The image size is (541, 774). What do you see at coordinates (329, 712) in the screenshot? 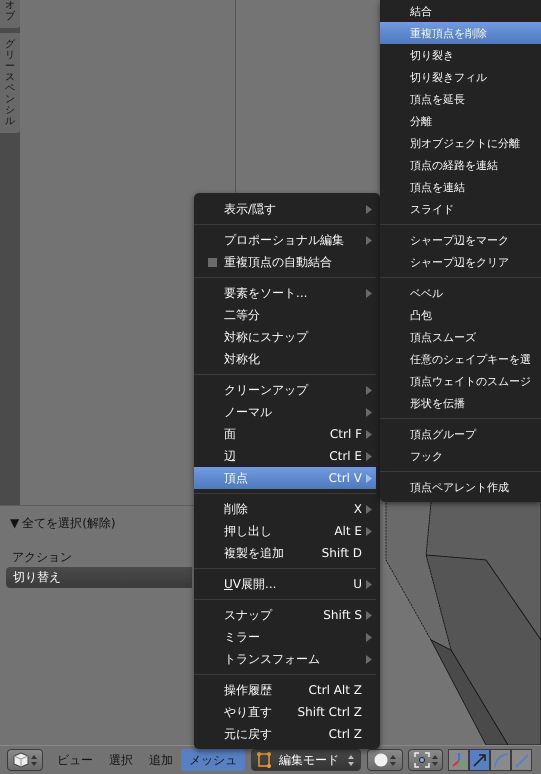
I see `shortcut-text: Shift Ctrl Z` at bounding box center [329, 712].